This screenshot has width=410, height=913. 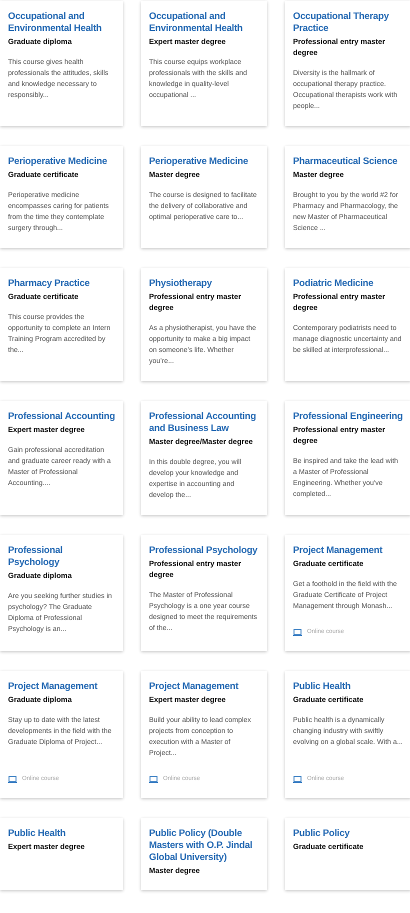 What do you see at coordinates (348, 834) in the screenshot?
I see `course-title: Public Policy` at bounding box center [348, 834].